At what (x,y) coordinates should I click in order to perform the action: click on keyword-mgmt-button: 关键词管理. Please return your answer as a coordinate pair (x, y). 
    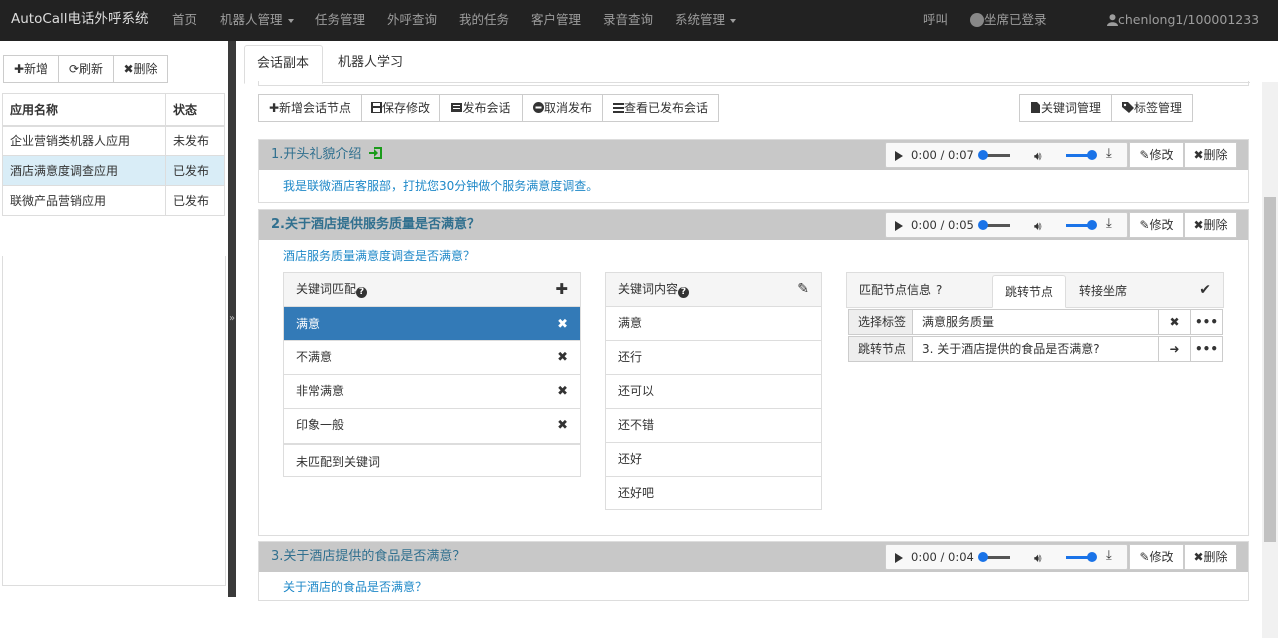
    Looking at the image, I should click on (1065, 108).